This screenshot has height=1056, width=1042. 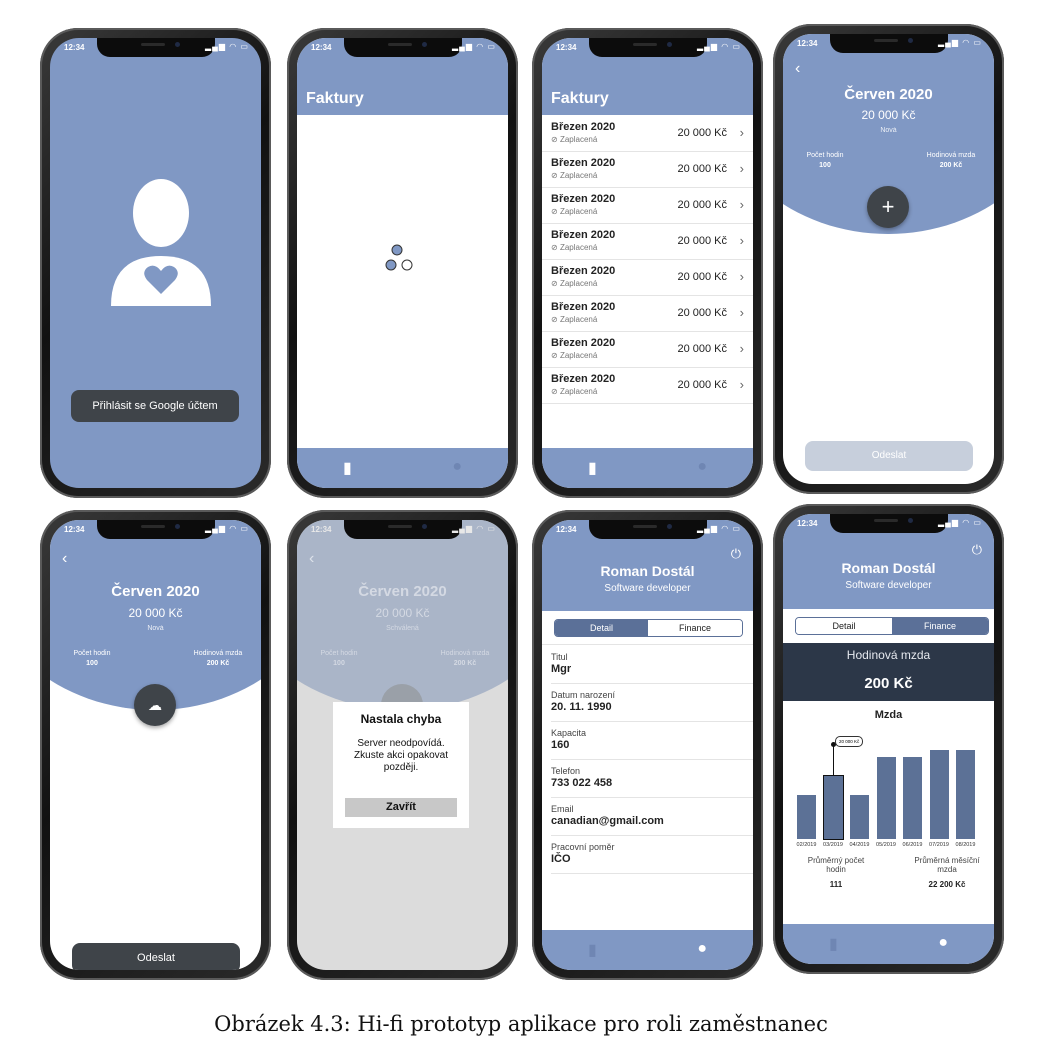 I want to click on x-tick-label: 05/2019, so click(x=886, y=845).